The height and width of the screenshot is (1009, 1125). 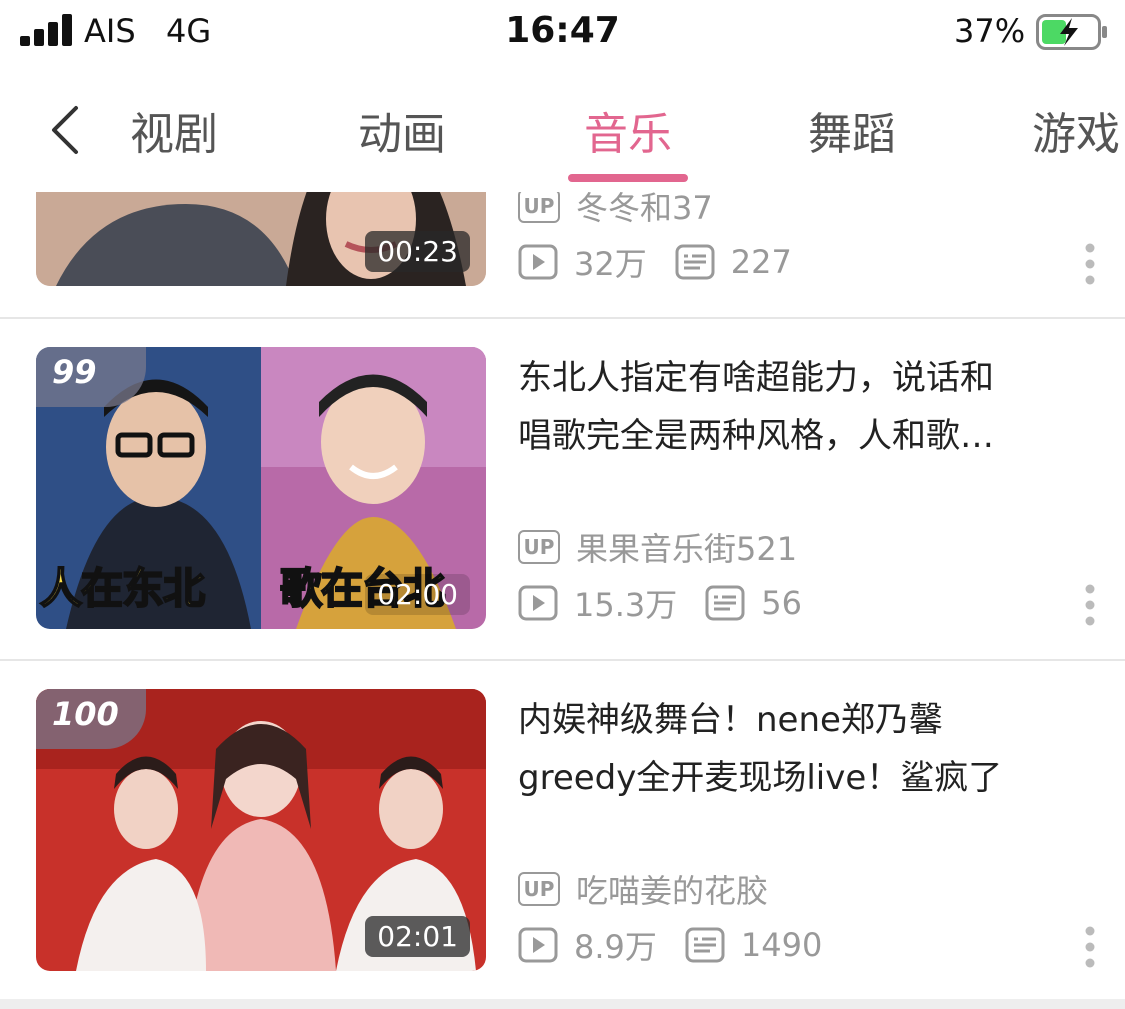 I want to click on active-tab-indicator, so click(x=628, y=178).